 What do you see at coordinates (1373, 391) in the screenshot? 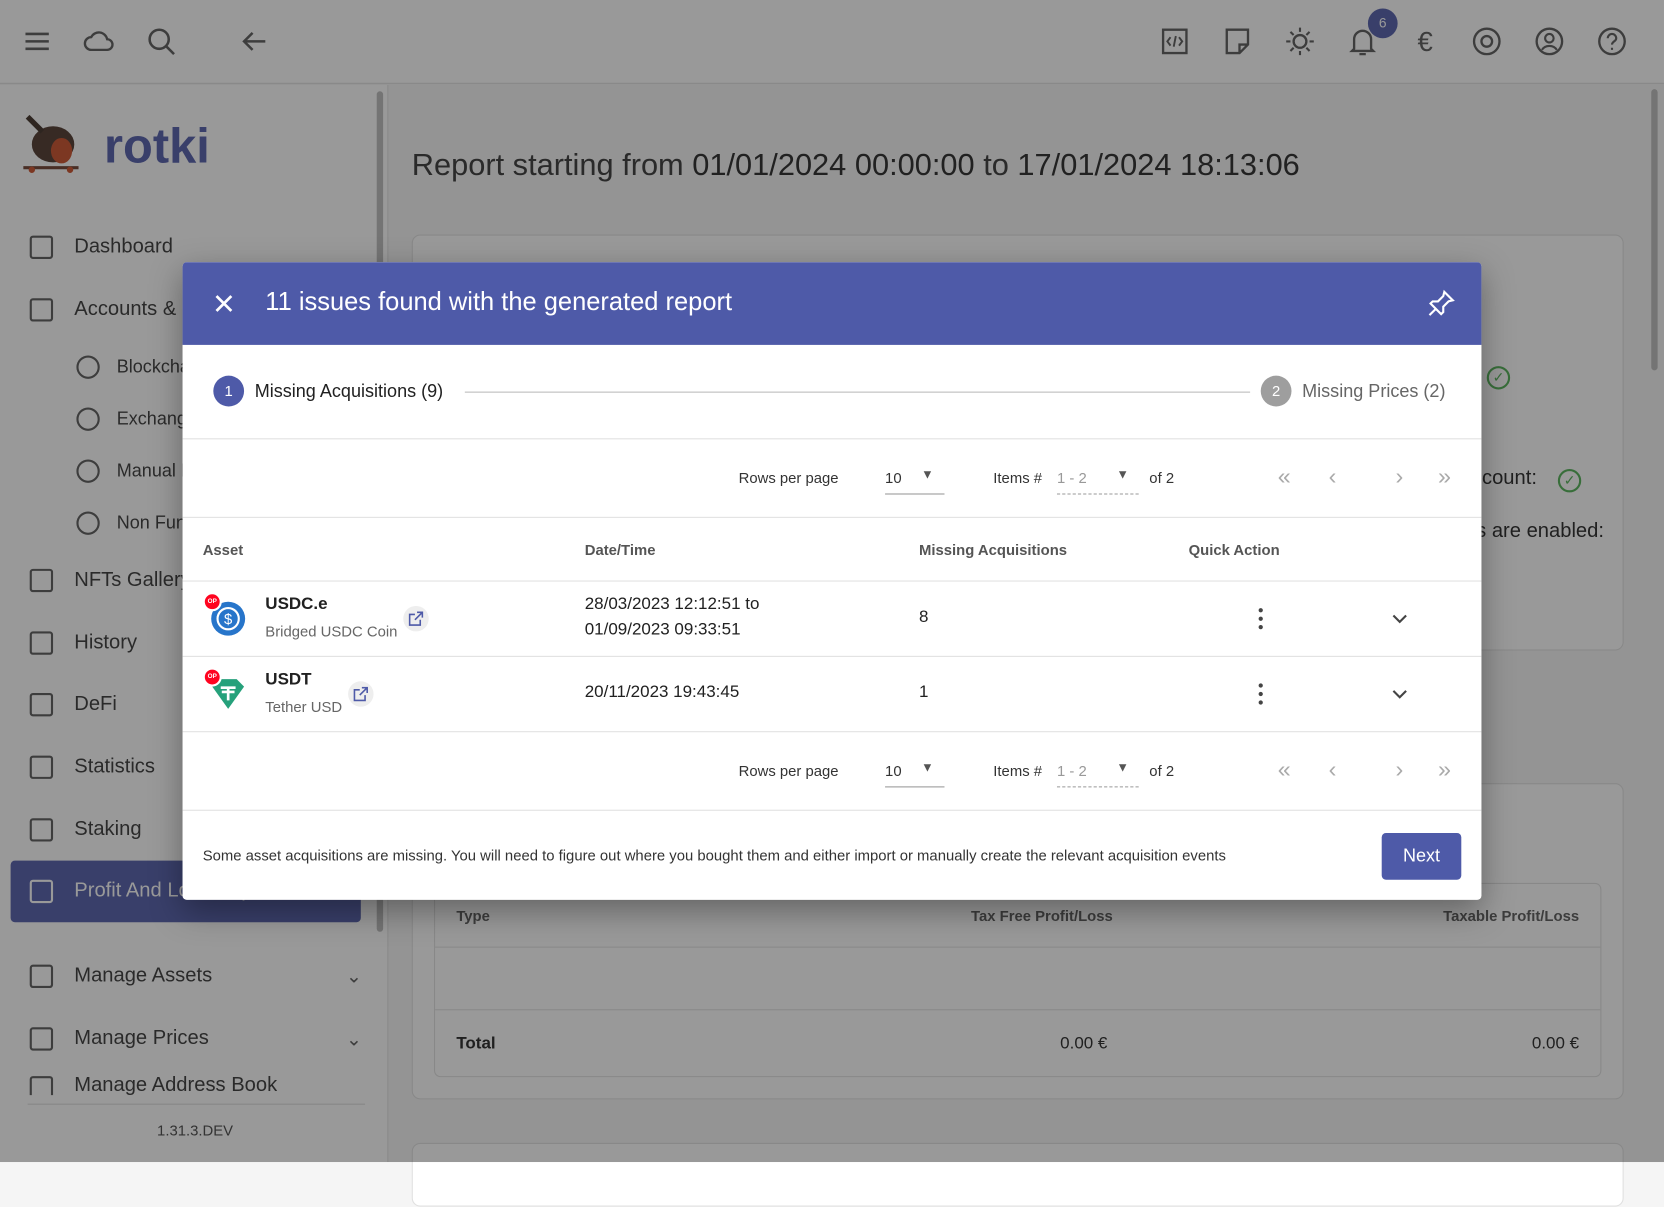
I see `step-label: Missing Prices (2)` at bounding box center [1373, 391].